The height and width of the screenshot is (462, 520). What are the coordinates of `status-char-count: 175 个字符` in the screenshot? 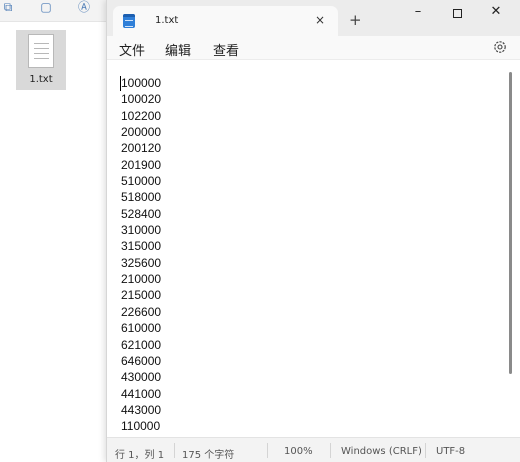 It's located at (208, 455).